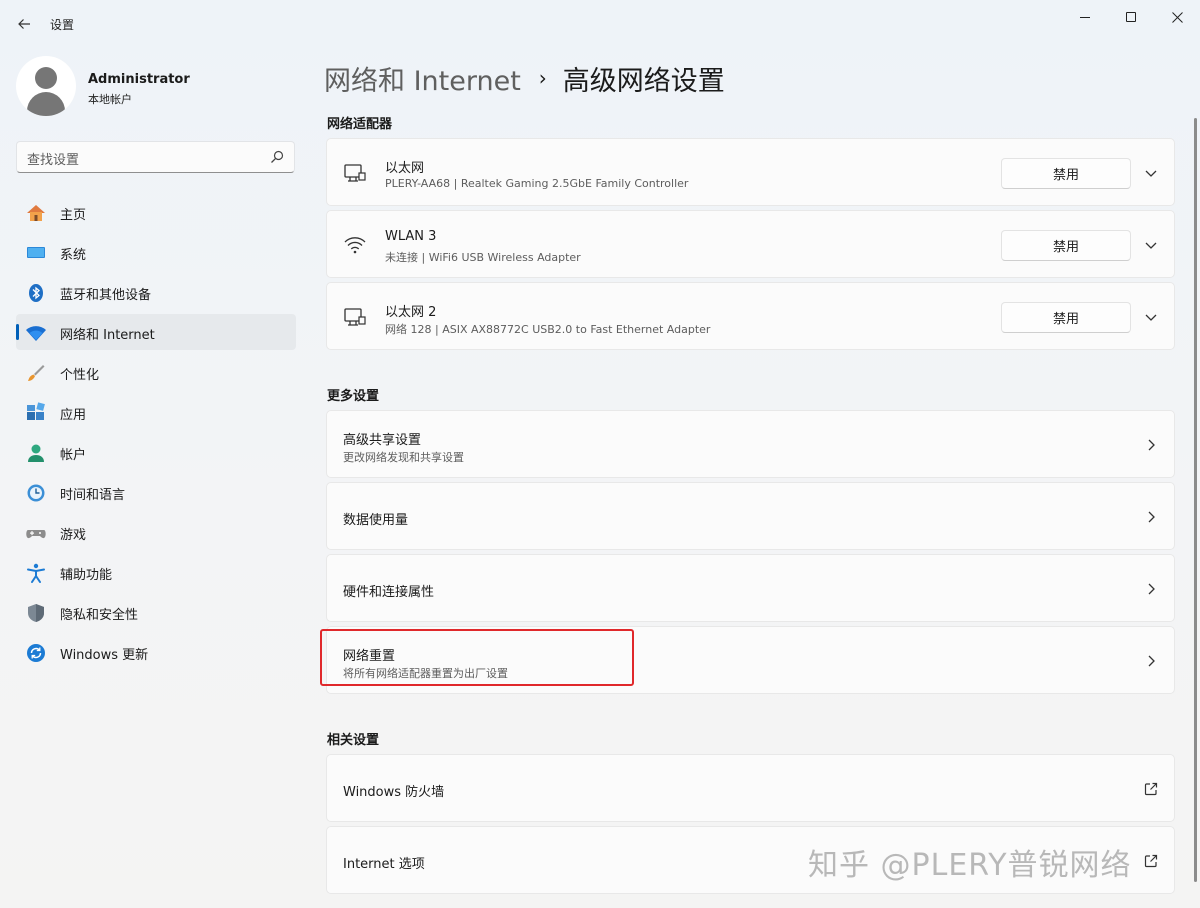 The width and height of the screenshot is (1200, 908). What do you see at coordinates (36, 373) in the screenshot?
I see `brush-icon` at bounding box center [36, 373].